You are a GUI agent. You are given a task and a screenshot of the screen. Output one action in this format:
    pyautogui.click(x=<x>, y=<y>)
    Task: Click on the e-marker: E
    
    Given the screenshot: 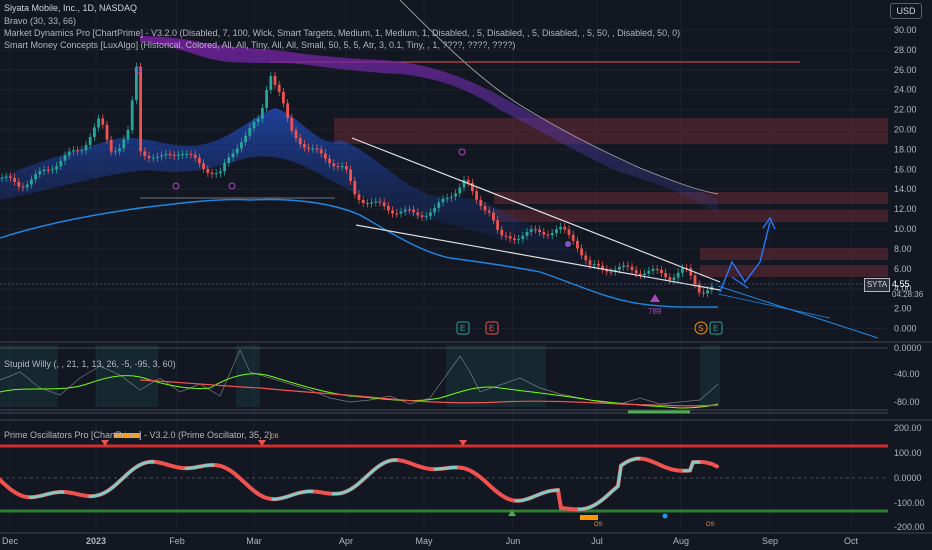 What is the action you would take?
    pyautogui.click(x=462, y=328)
    